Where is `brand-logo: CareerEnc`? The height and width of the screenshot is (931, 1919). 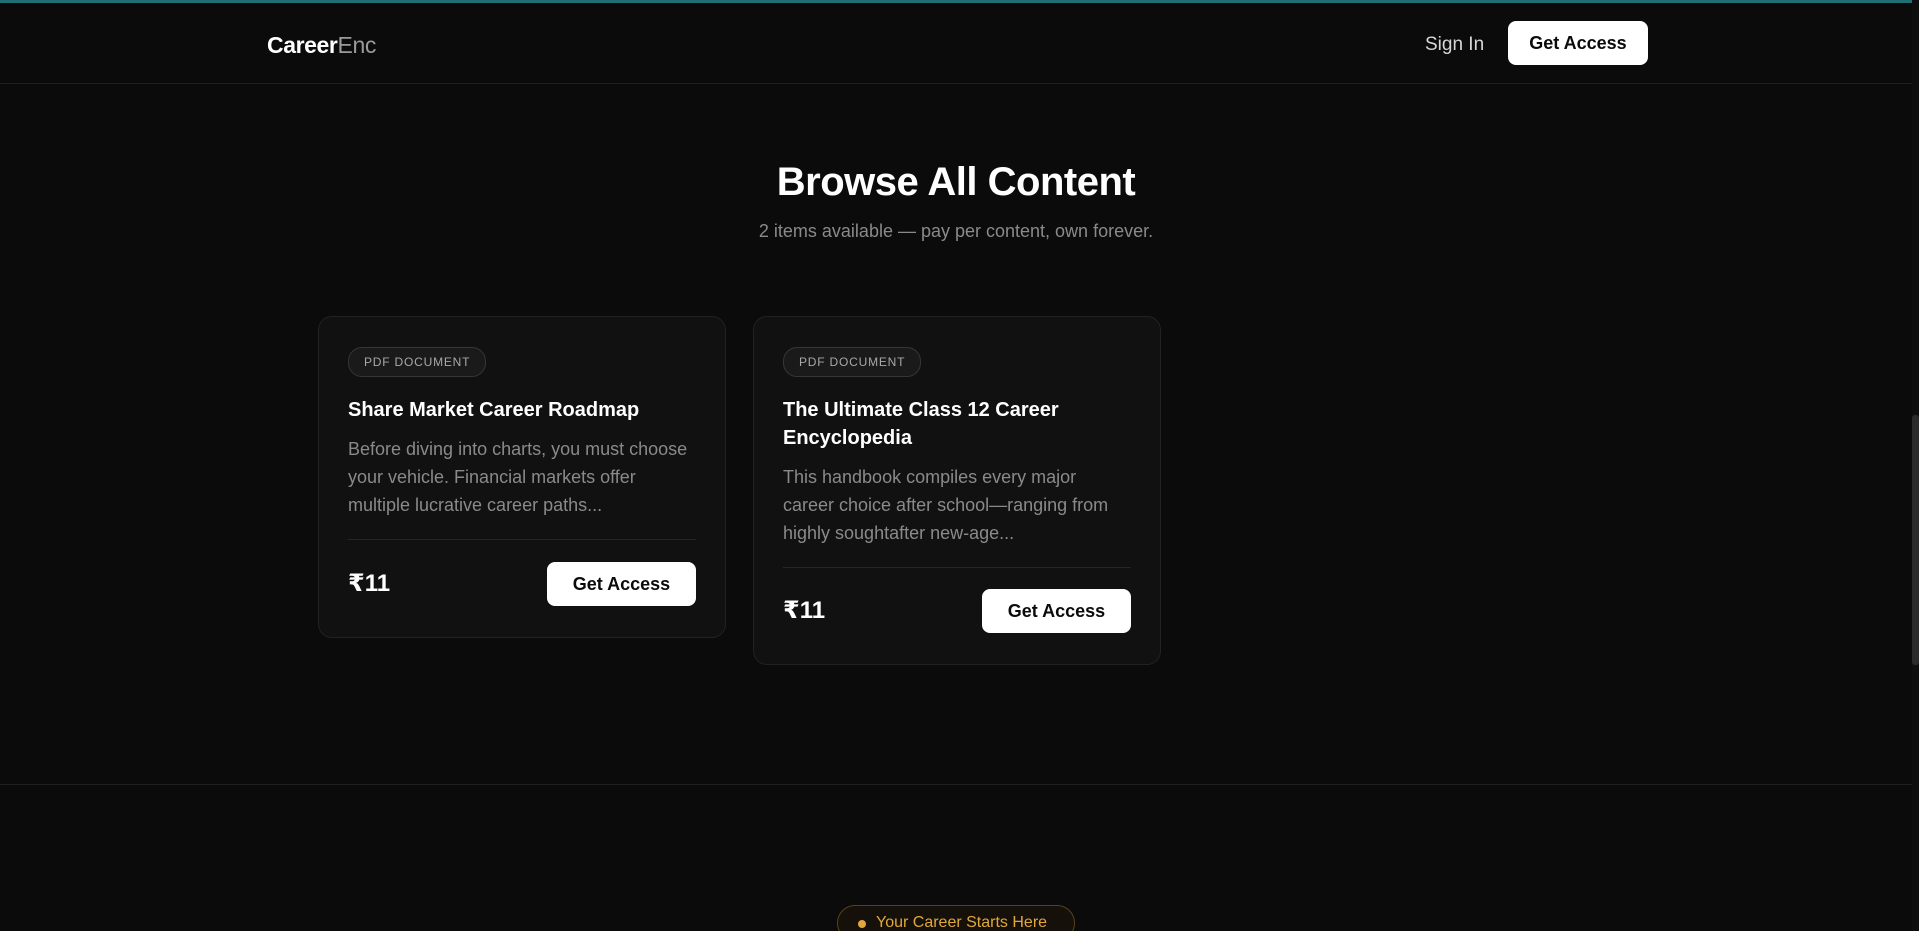 brand-logo: CareerEnc is located at coordinates (321, 45).